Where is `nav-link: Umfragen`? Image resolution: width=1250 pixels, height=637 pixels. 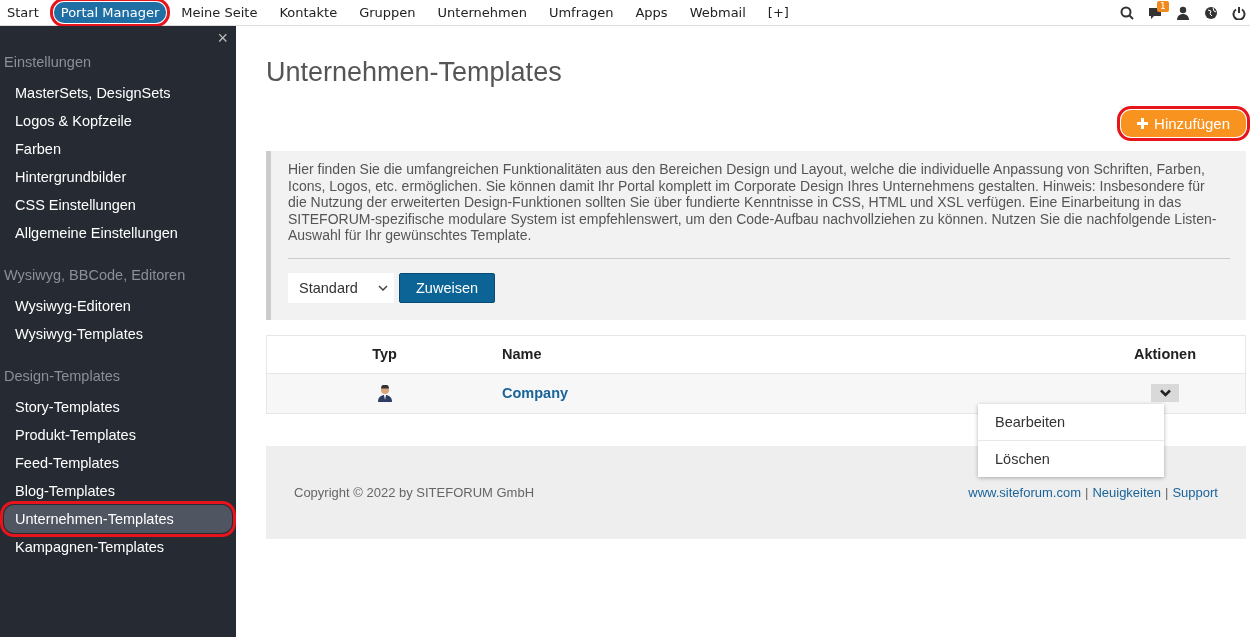
nav-link: Umfragen is located at coordinates (581, 12).